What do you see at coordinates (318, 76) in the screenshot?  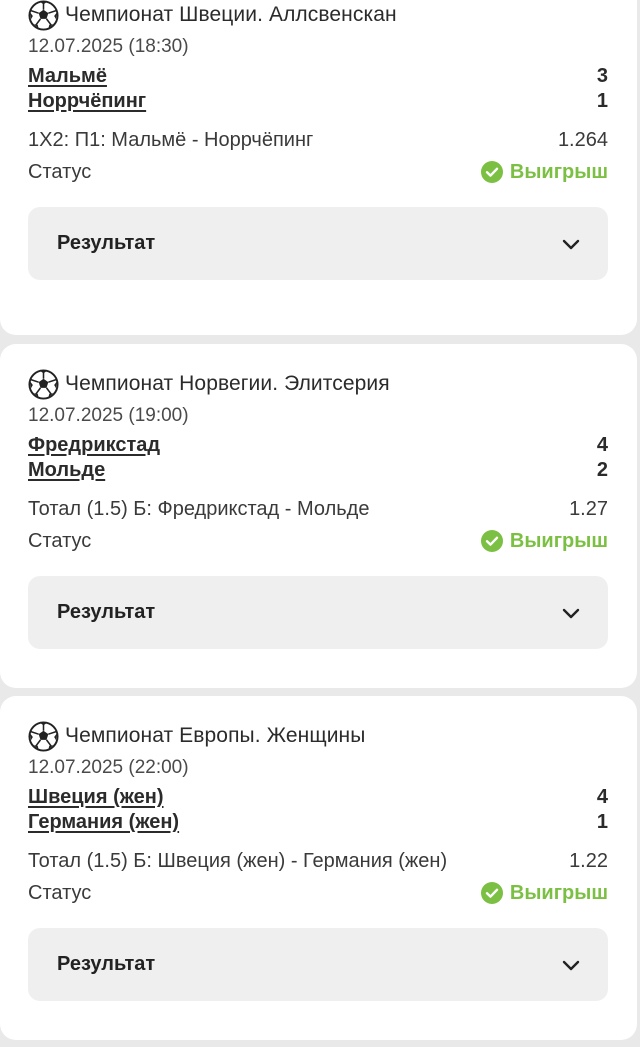 I see `team-row-home: Мальмё 3` at bounding box center [318, 76].